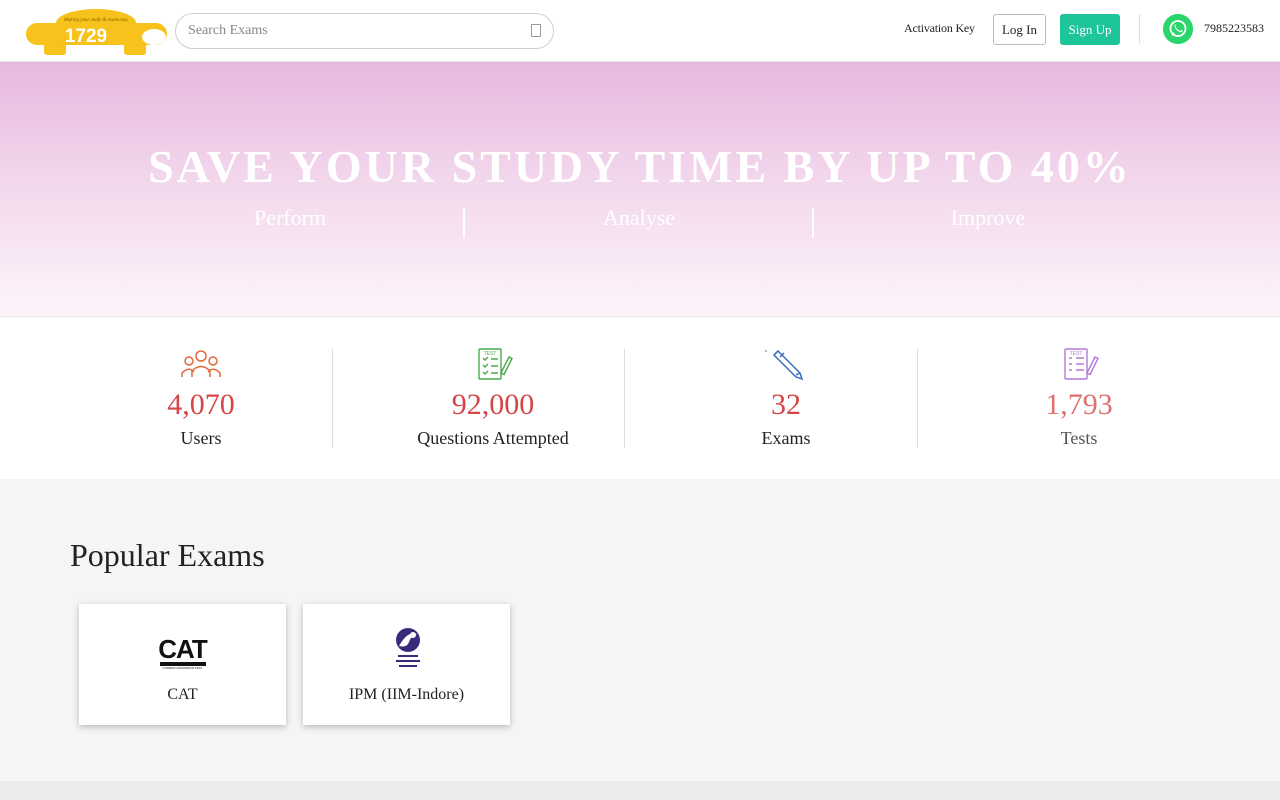 The width and height of the screenshot is (1280, 800). Describe the element at coordinates (640, 166) in the screenshot. I see `hero-title: SAVE YOUR STUDY TIME BY UP TO 40%` at that location.